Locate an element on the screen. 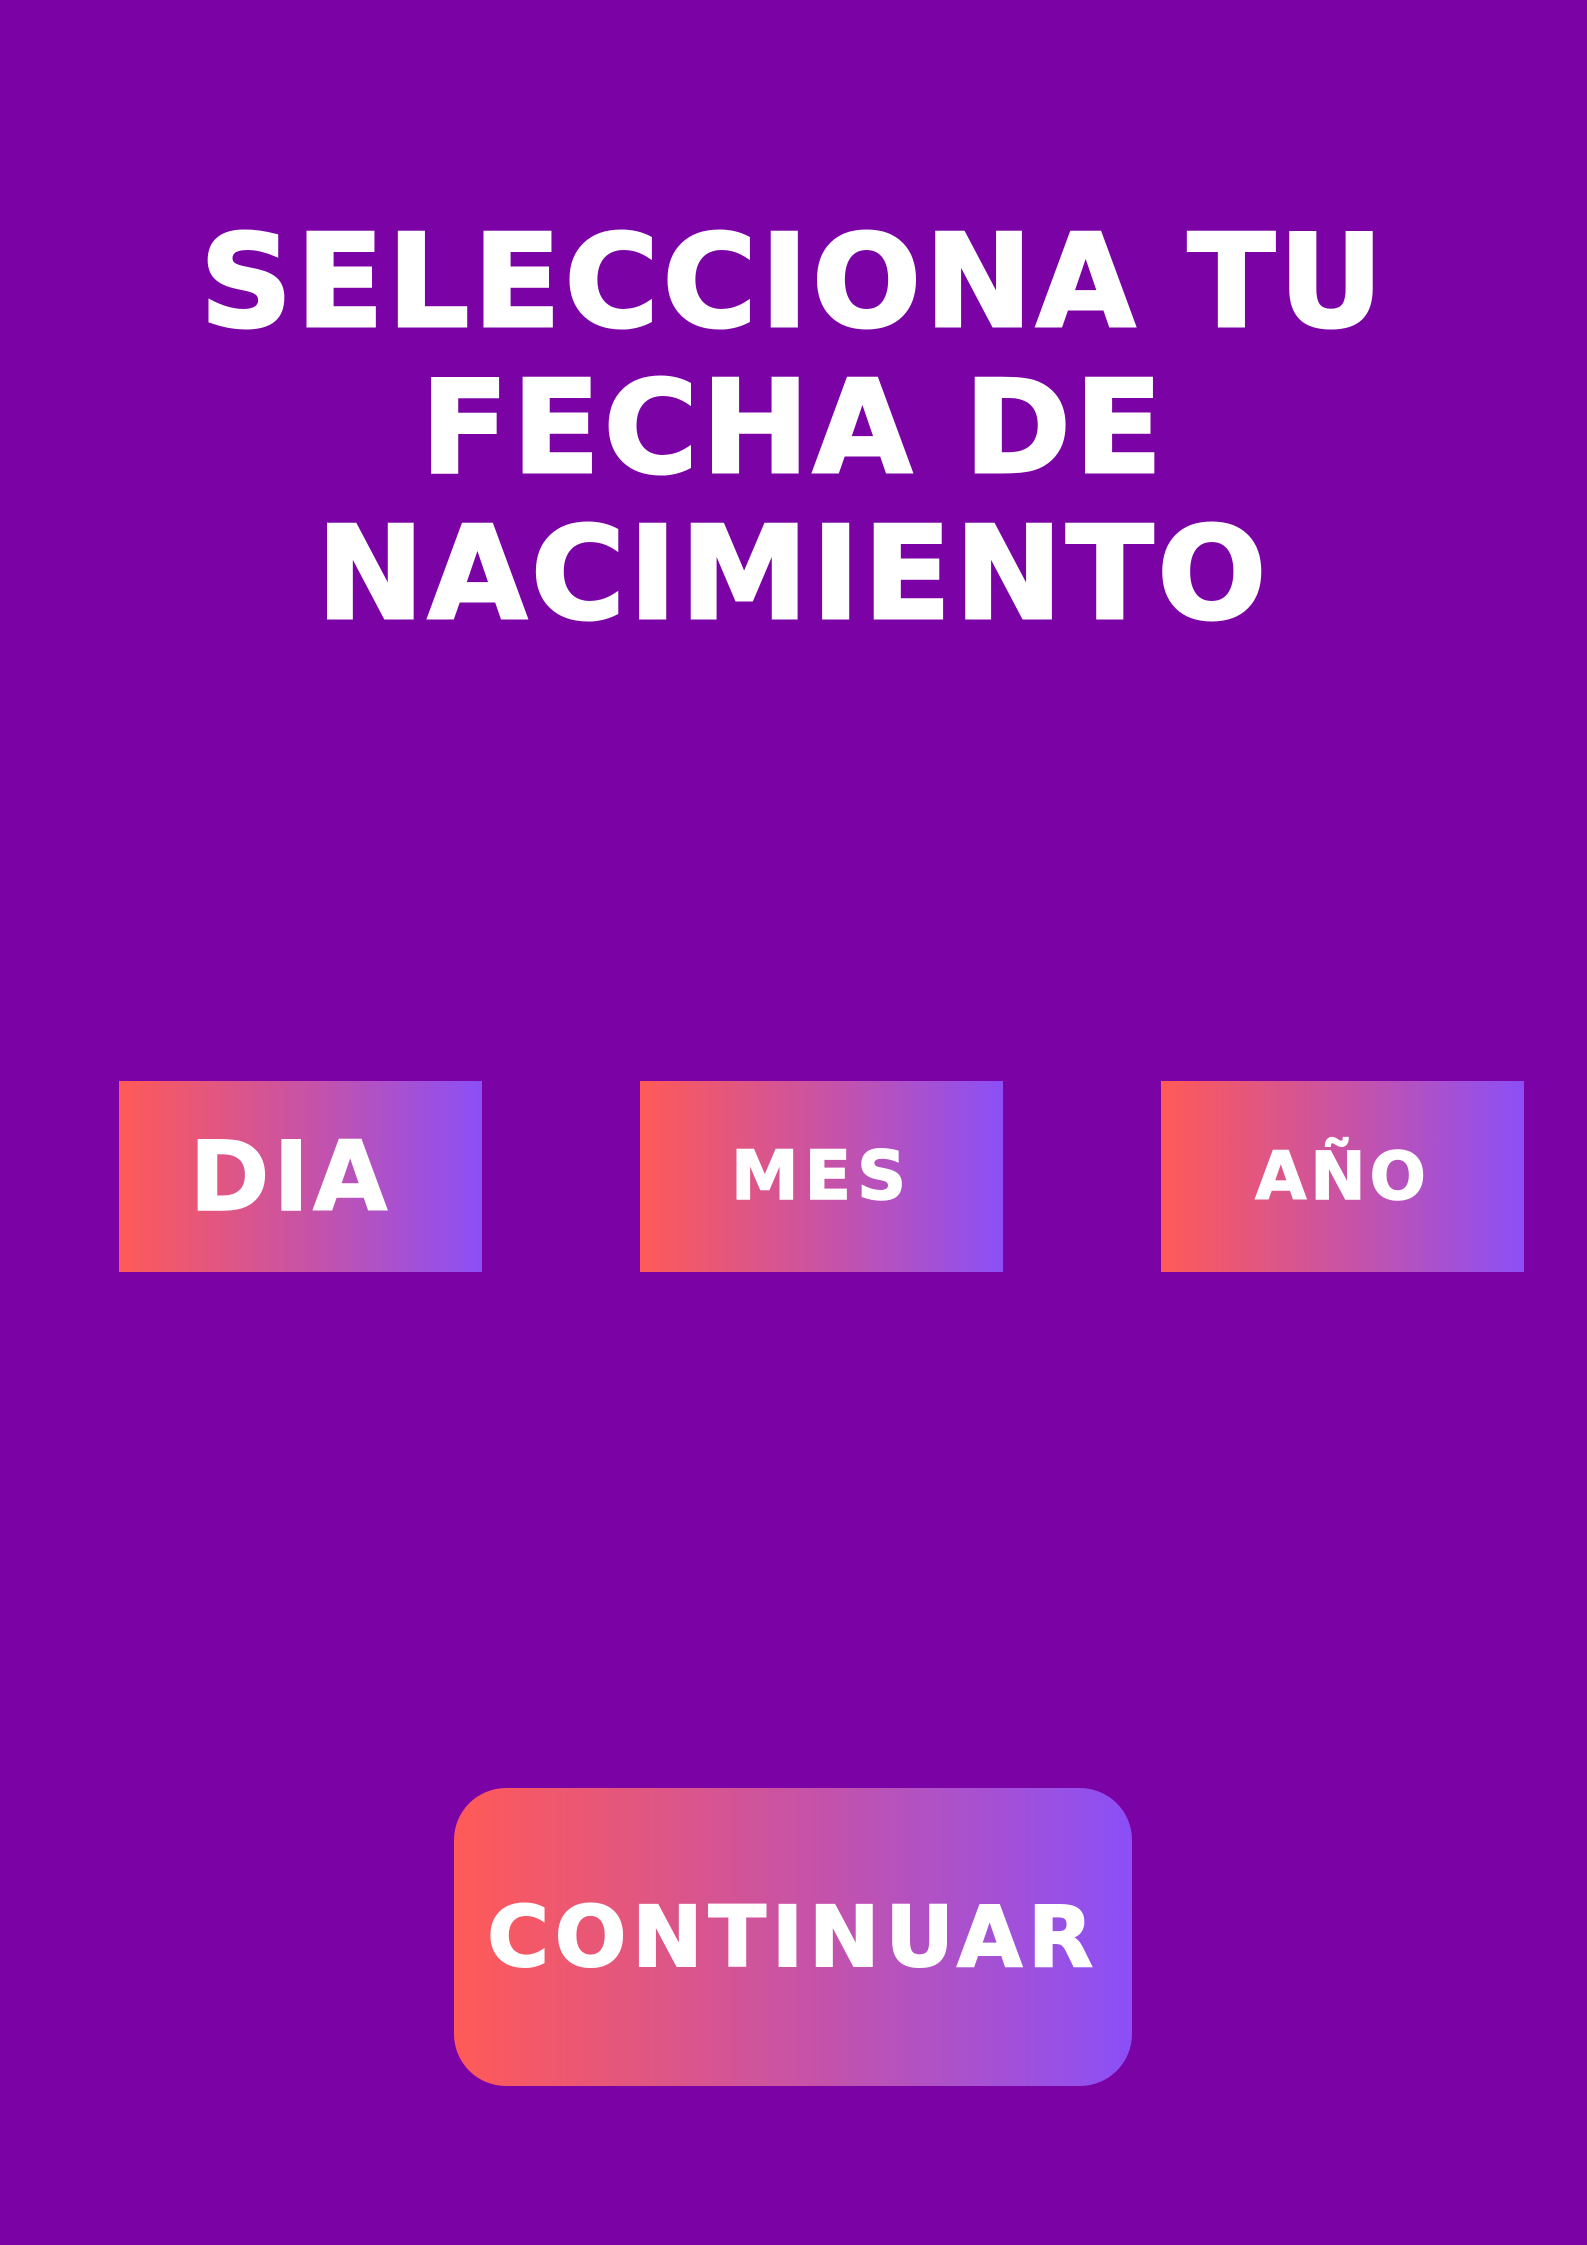 Image resolution: width=1587 pixels, height=2245 pixels. title-line-2: FECHA DE is located at coordinates (793, 428).